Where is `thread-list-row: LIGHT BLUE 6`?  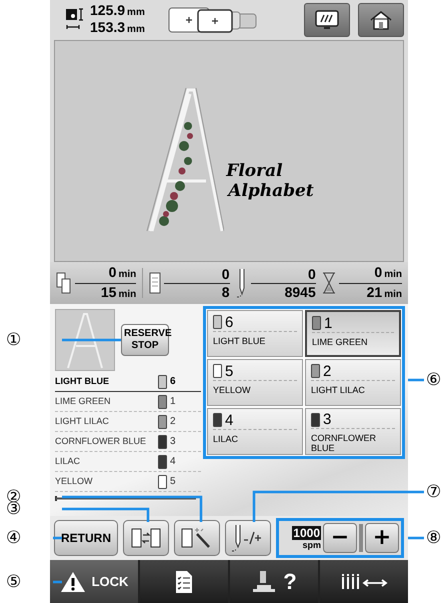 thread-list-row: LIGHT BLUE 6 is located at coordinates (128, 382).